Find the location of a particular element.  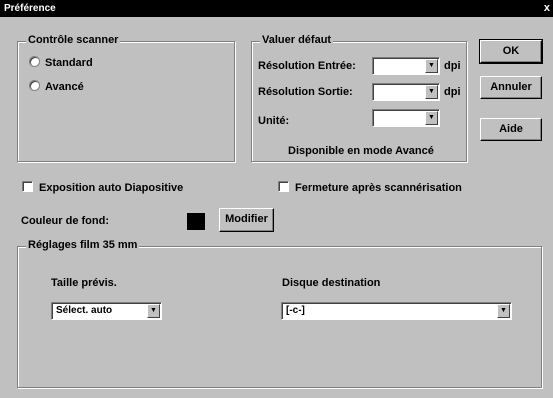

cancel-button: Annuler is located at coordinates (511, 87).